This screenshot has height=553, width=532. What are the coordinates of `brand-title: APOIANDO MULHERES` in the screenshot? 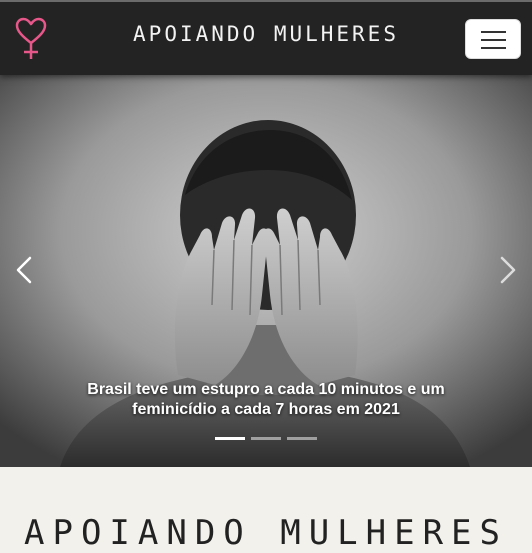 It's located at (266, 34).